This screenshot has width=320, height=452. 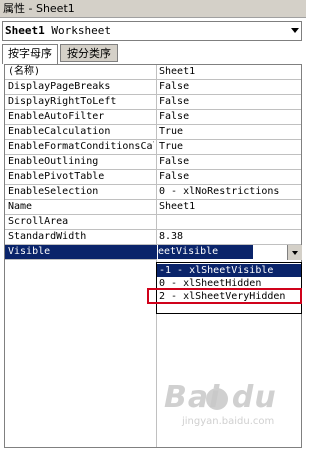 I want to click on property-row: ScrollArea, so click(x=153, y=222).